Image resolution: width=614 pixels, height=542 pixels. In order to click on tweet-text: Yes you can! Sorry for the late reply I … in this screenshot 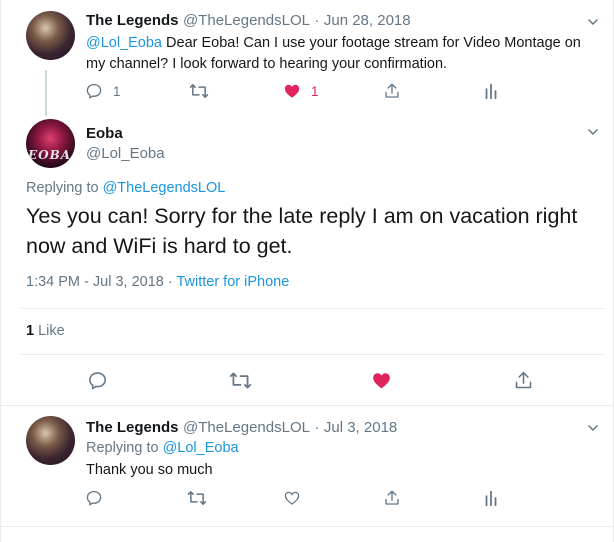, I will do `click(302, 231)`.